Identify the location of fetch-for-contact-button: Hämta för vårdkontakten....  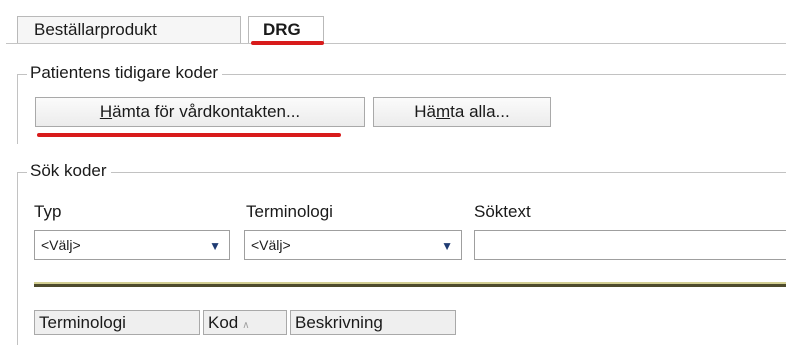
(200, 112).